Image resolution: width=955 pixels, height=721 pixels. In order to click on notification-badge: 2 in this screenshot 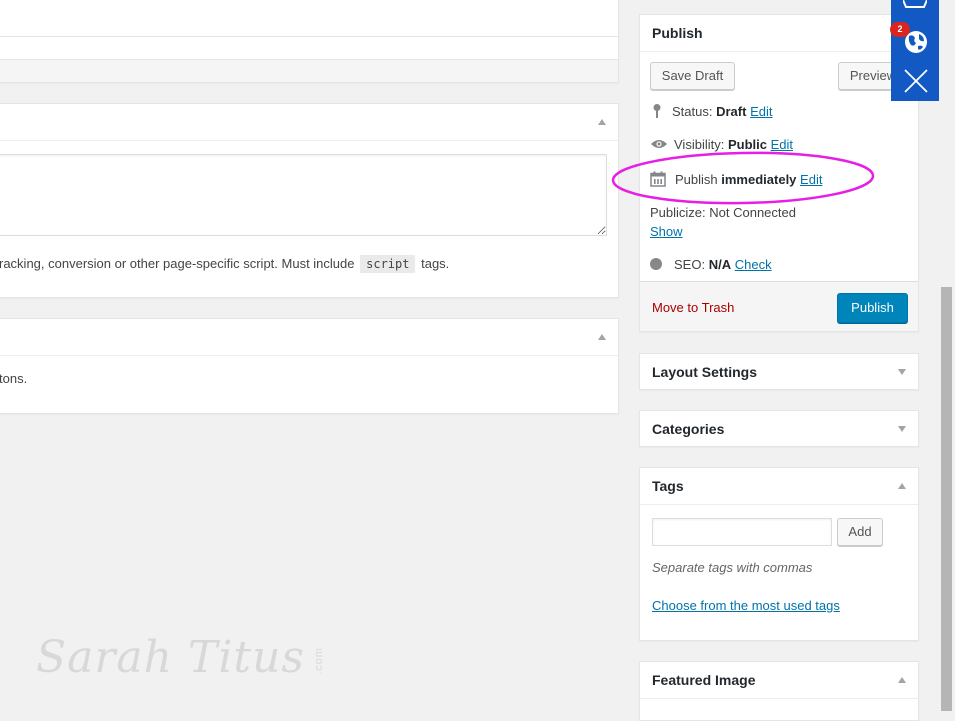, I will do `click(900, 29)`.